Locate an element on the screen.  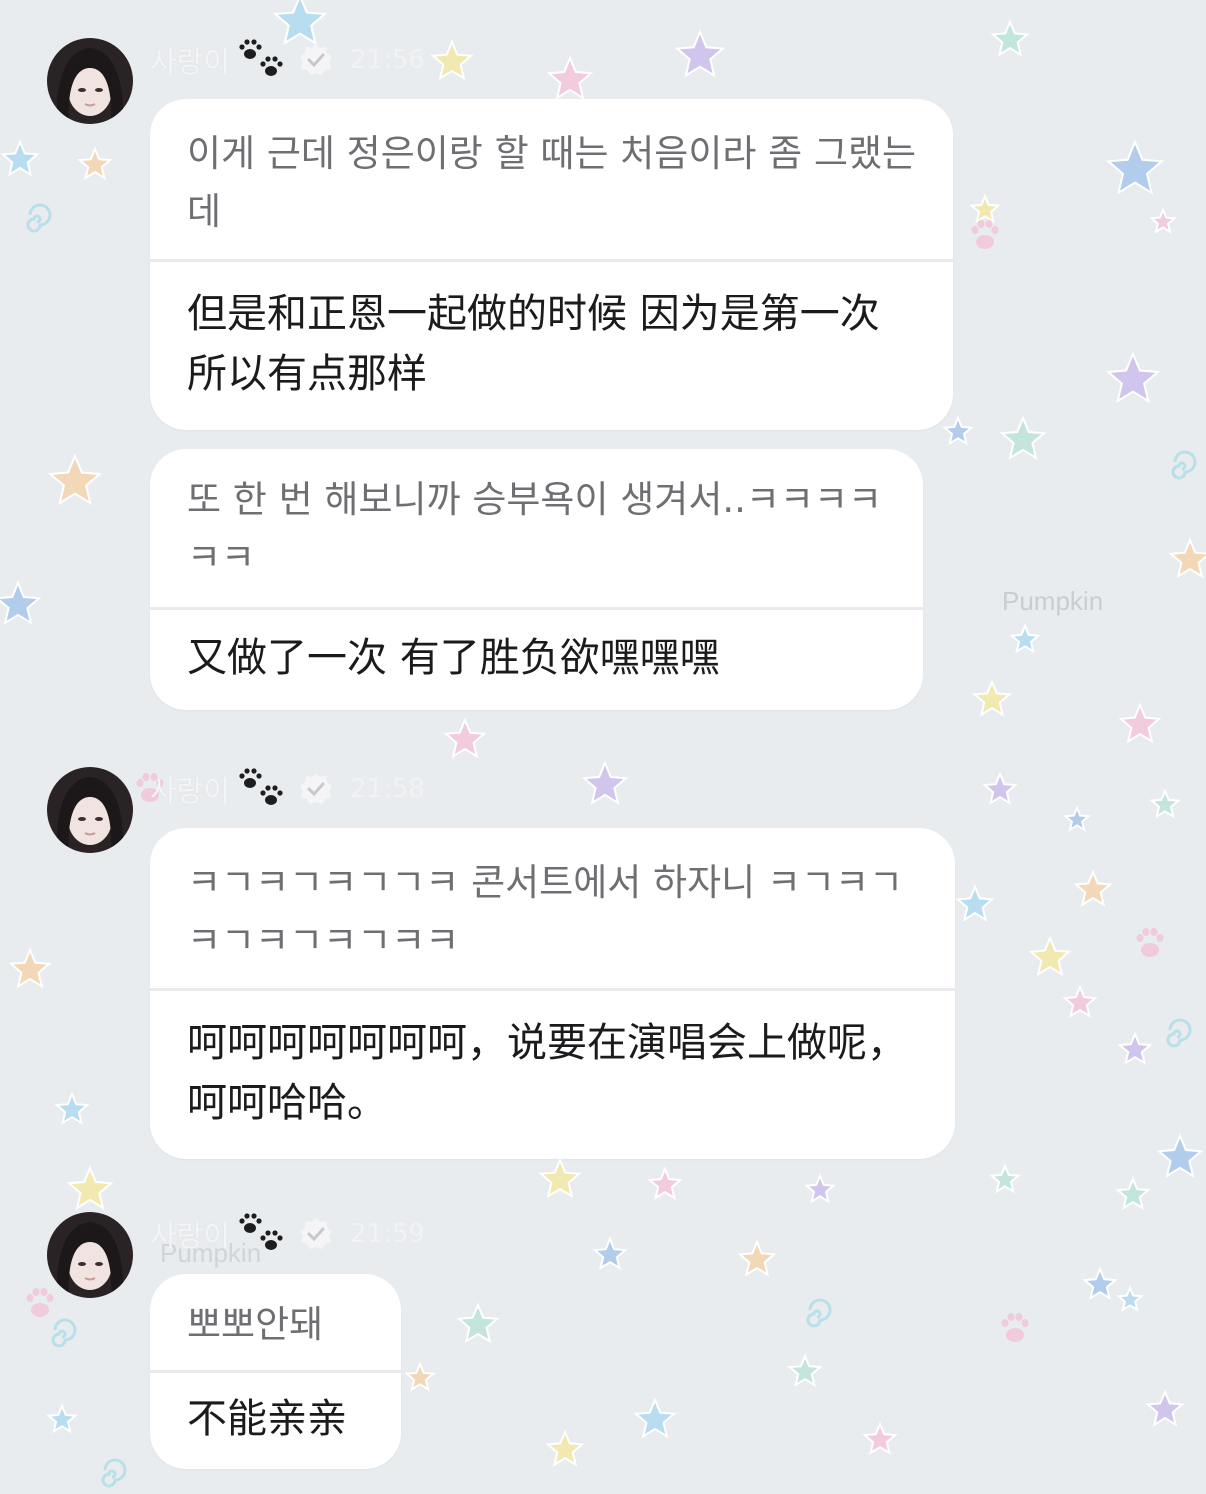
translated-message-text: 不能亲亲 is located at coordinates (267, 1419).